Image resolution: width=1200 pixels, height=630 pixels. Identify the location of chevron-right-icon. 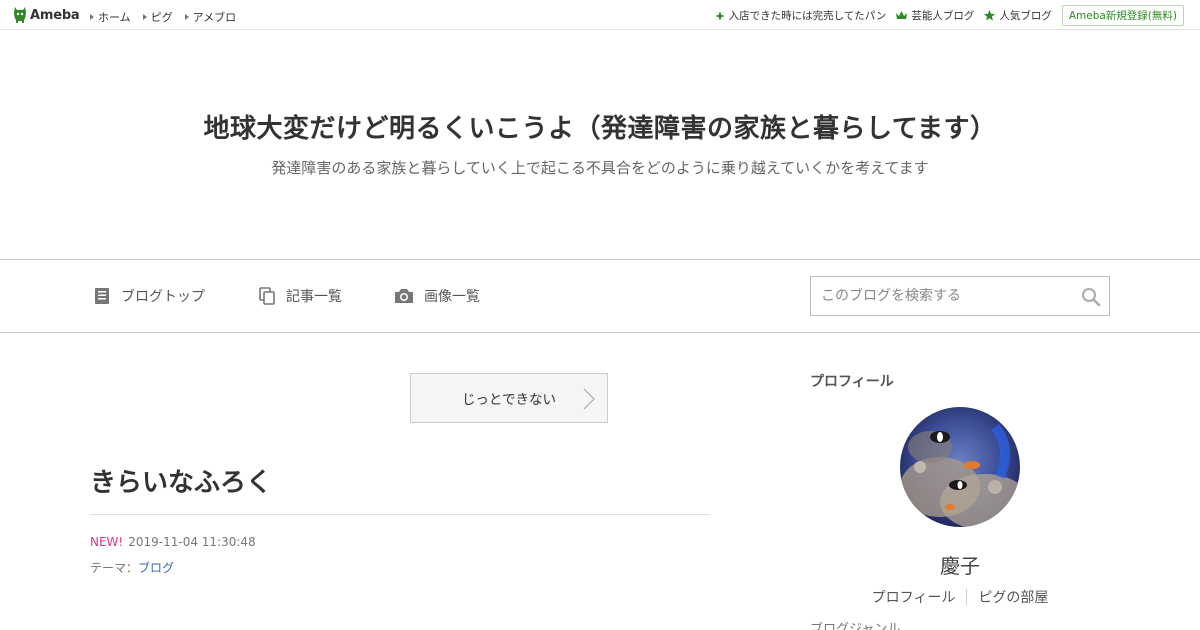
(589, 399).